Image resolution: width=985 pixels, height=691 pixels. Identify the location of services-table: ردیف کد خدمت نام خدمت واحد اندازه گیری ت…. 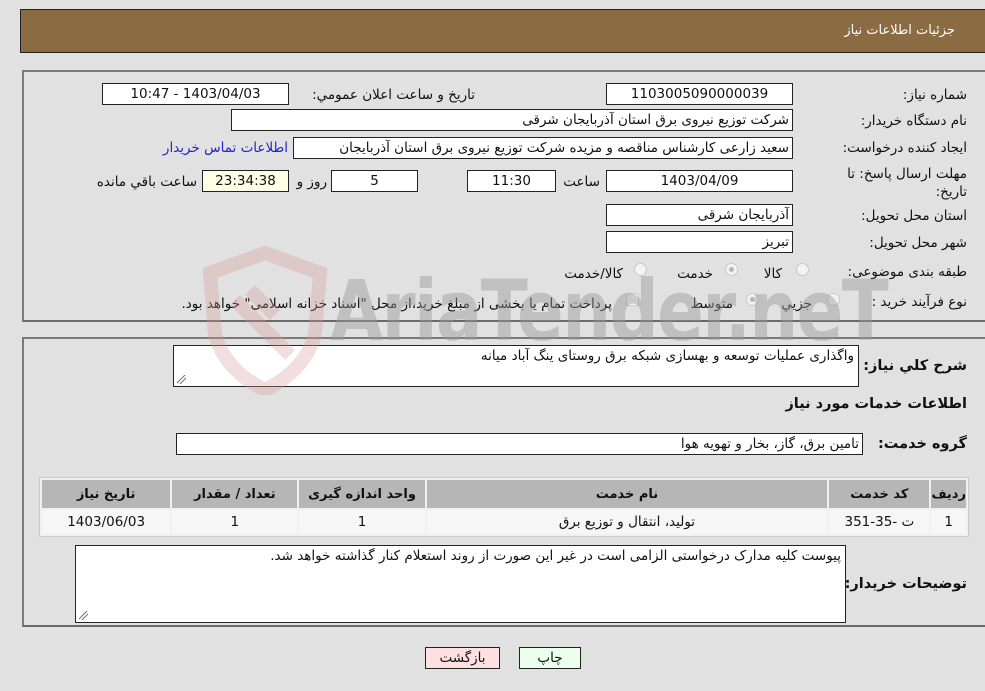
(504, 507).